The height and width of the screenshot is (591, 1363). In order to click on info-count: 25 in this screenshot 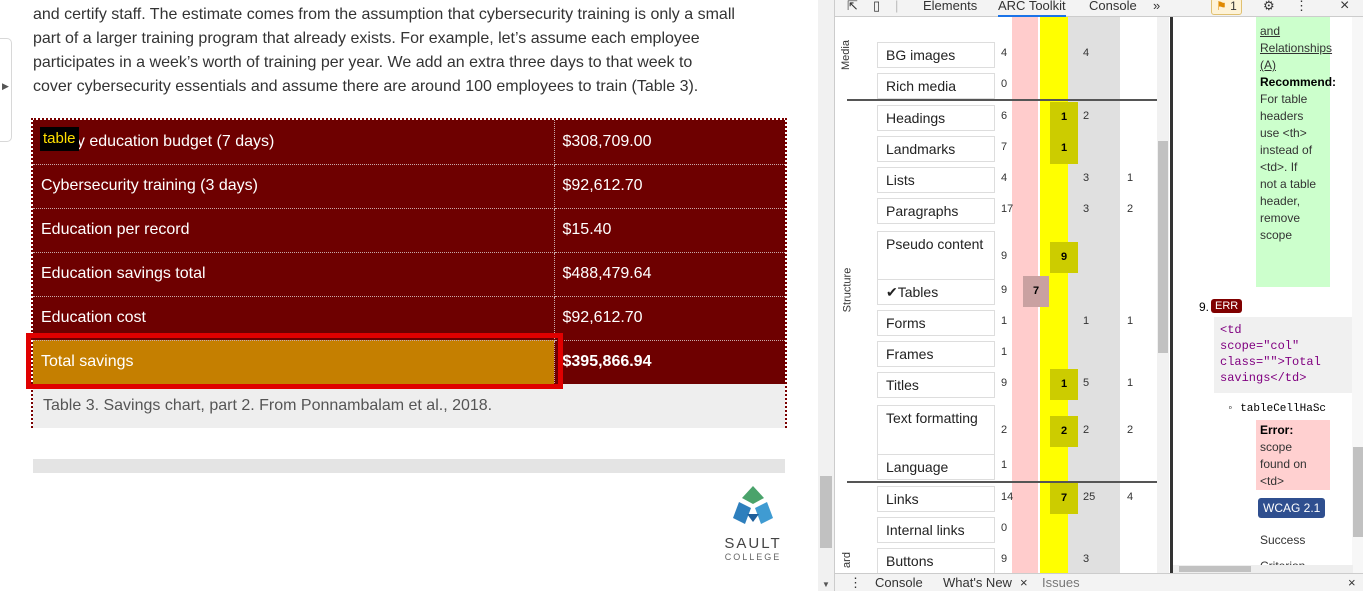, I will do `click(1089, 497)`.